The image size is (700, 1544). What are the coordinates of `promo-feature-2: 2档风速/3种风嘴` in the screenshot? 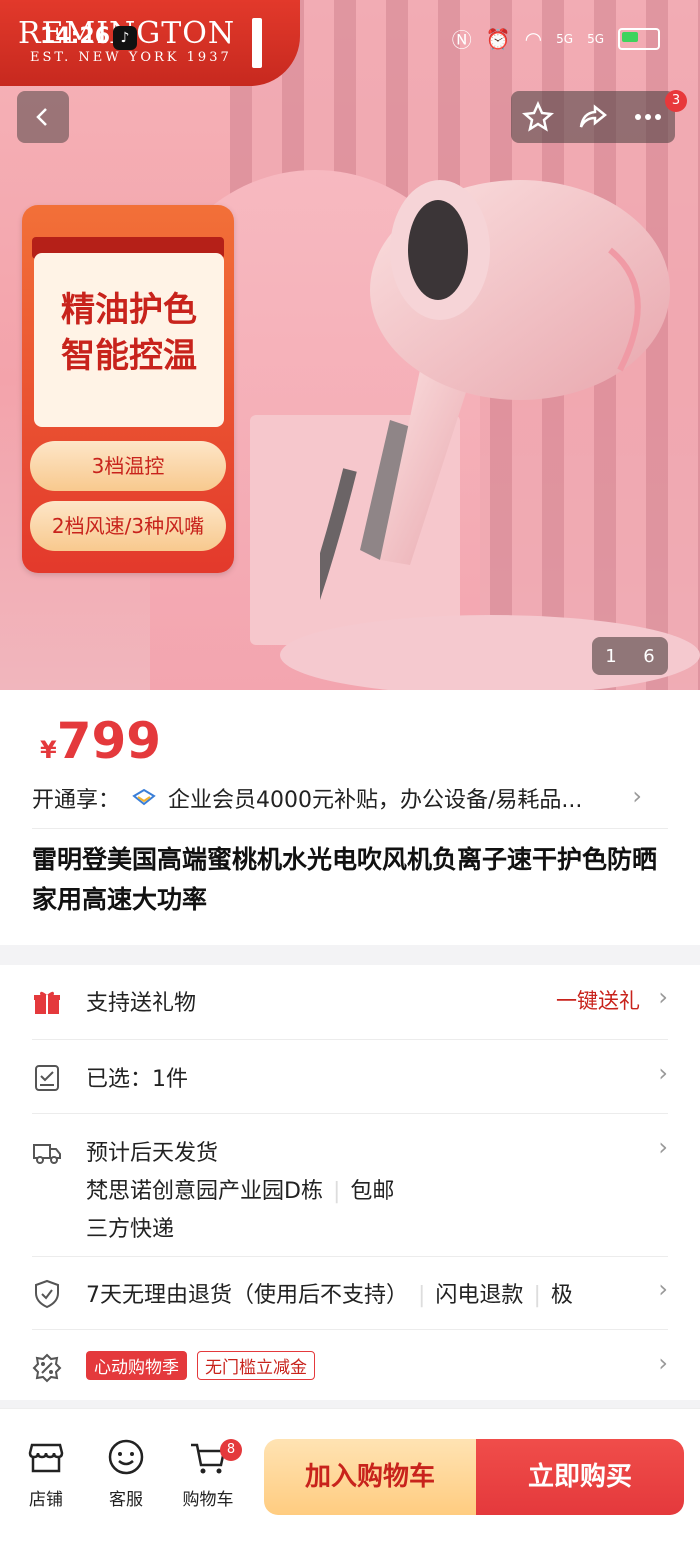 It's located at (128, 526).